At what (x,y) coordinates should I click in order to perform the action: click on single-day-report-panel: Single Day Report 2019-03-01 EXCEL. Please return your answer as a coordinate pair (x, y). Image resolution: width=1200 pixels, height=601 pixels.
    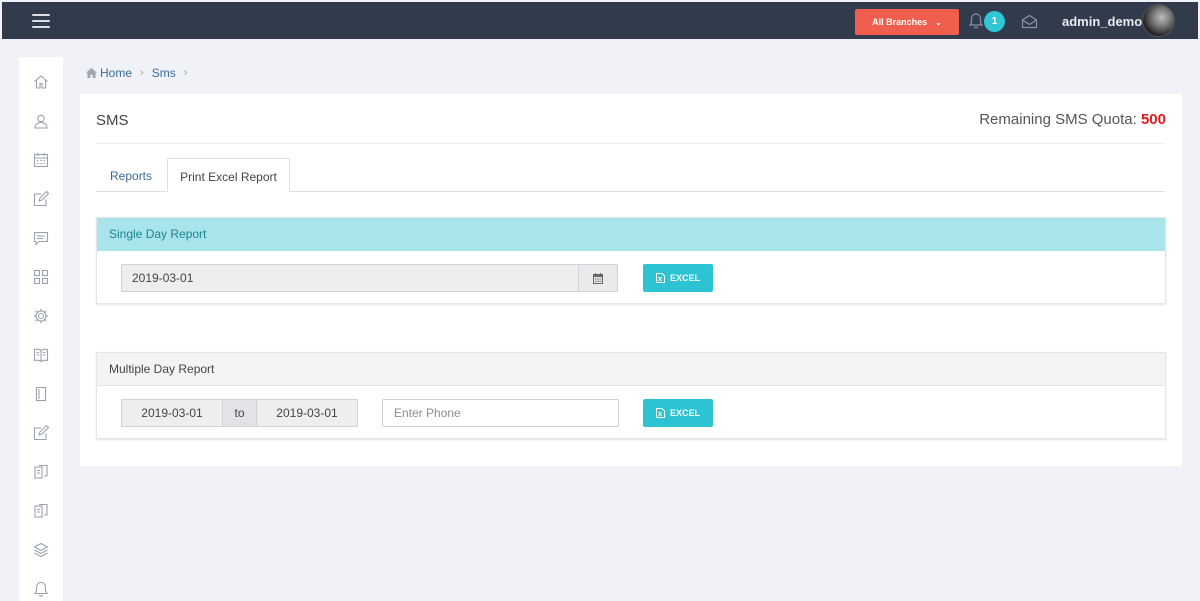
    Looking at the image, I should click on (631, 260).